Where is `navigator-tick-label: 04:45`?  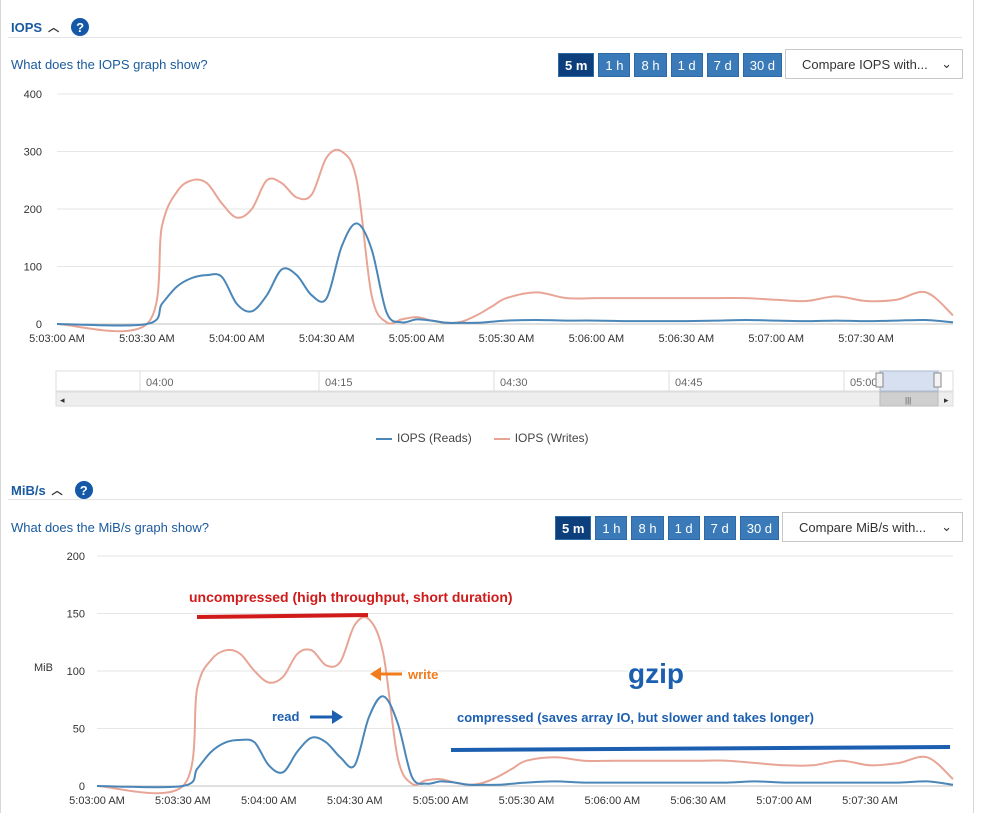
navigator-tick-label: 04:45 is located at coordinates (689, 383).